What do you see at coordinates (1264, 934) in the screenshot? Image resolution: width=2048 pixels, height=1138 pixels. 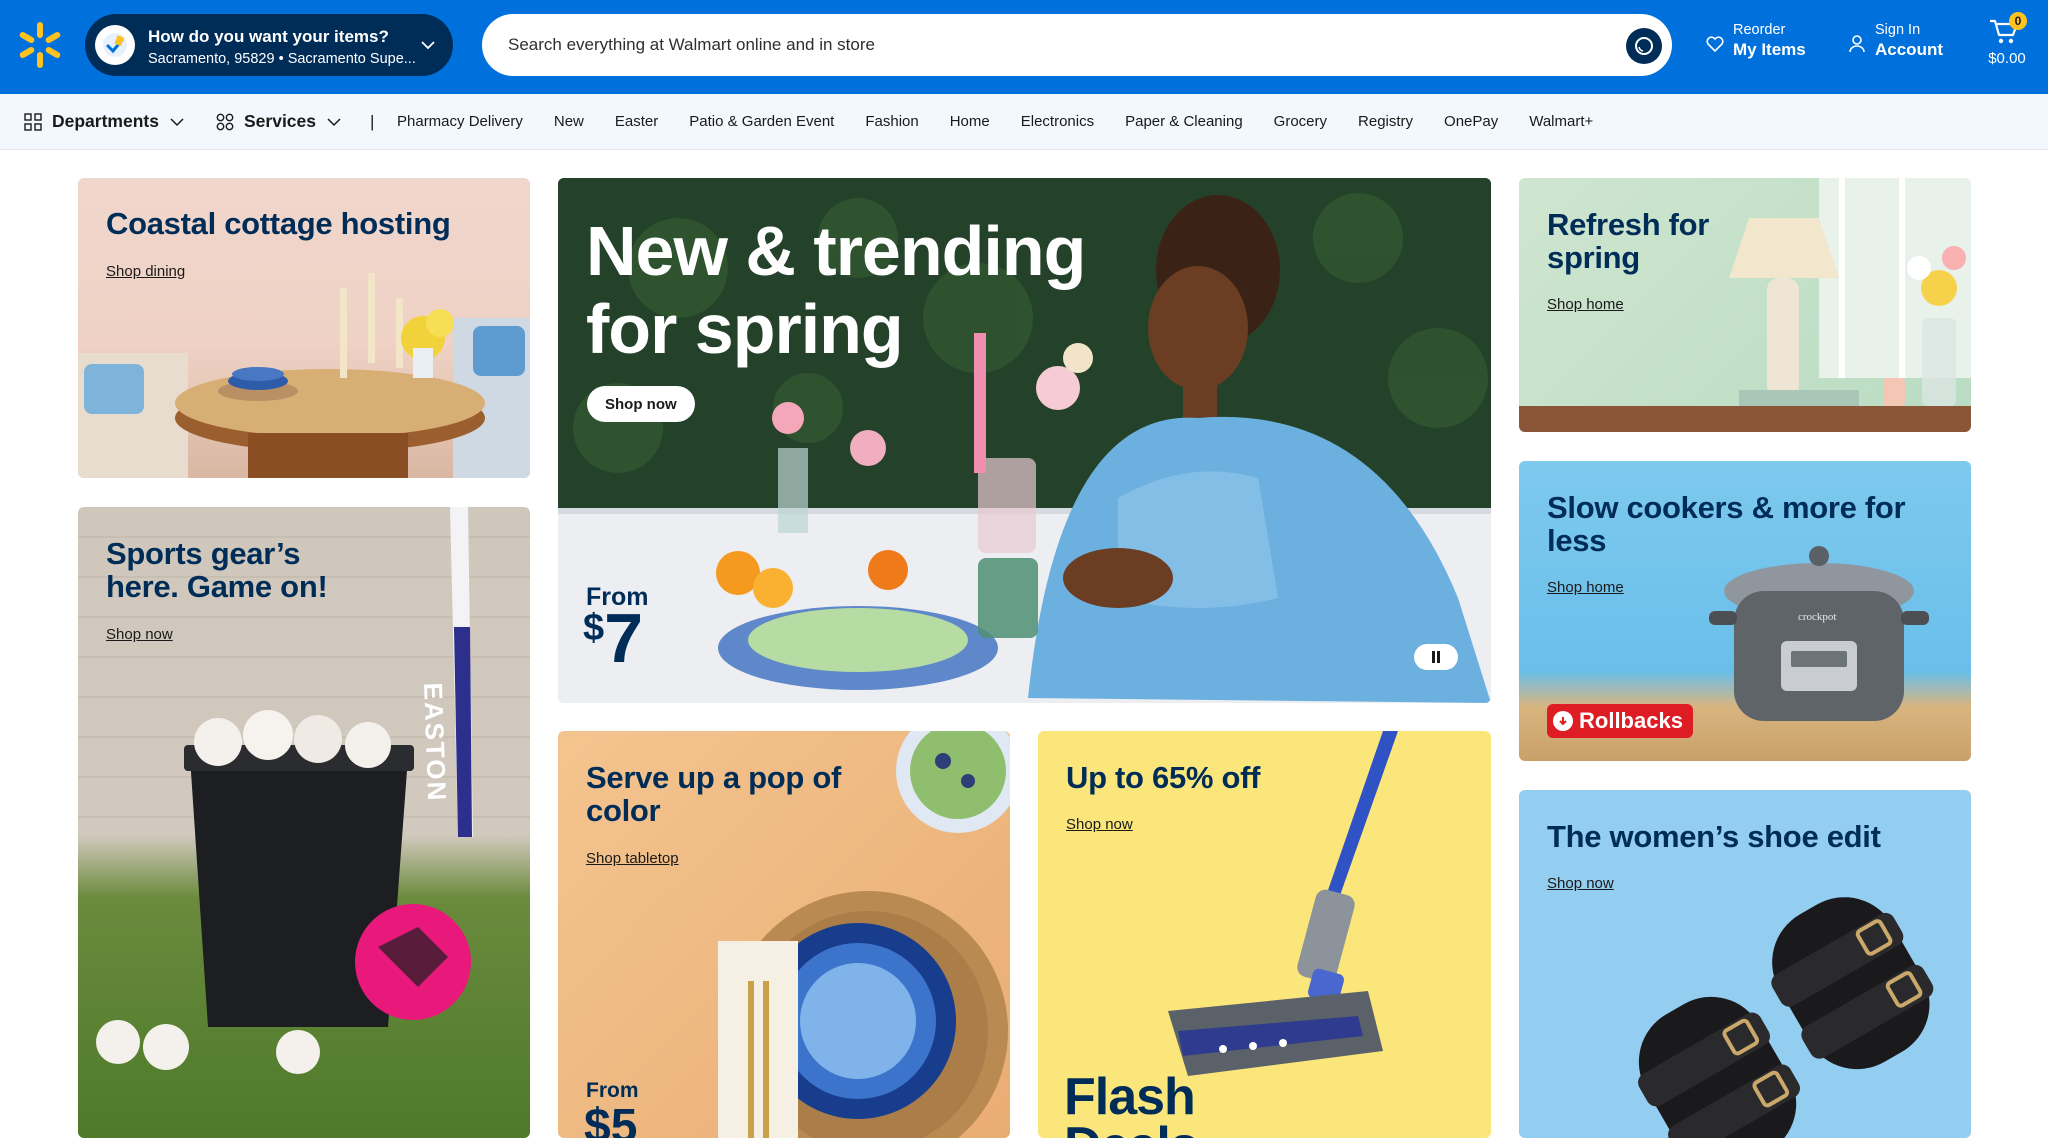 I see `promo-card-flash-deals: Up to 65% off Shop now Flash Deals` at bounding box center [1264, 934].